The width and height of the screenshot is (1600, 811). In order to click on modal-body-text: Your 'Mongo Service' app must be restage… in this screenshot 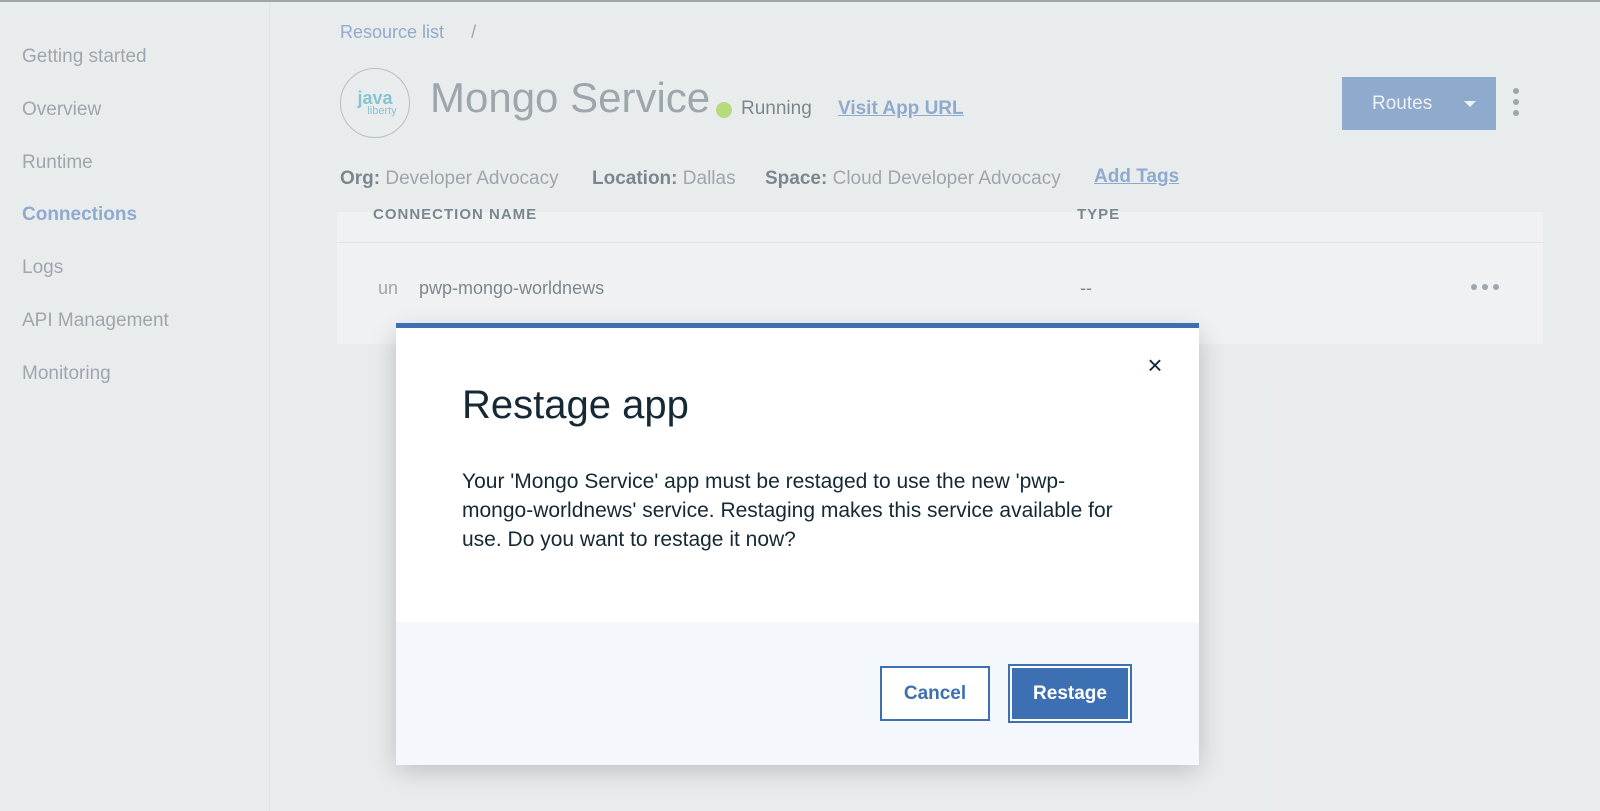, I will do `click(787, 510)`.